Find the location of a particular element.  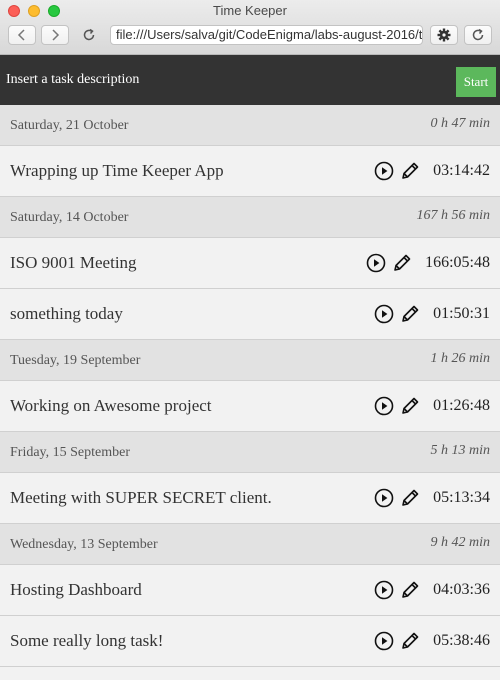

task-name: Wrapping up Time Keeper App is located at coordinates (117, 170).